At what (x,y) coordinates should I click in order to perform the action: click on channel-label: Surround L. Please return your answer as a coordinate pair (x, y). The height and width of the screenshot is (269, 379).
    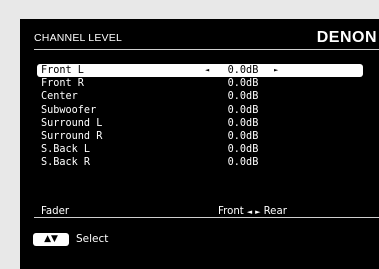
    Looking at the image, I should click on (72, 123).